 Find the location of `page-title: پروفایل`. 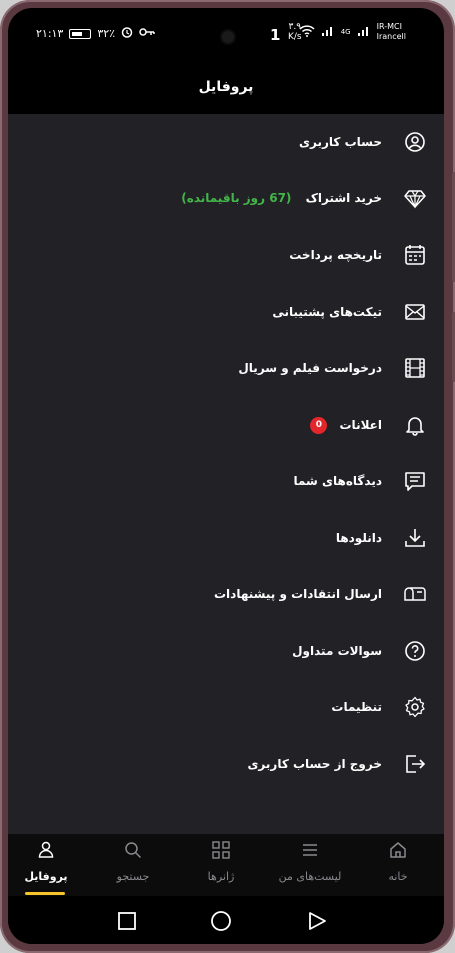

page-title: پروفایل is located at coordinates (226, 87).